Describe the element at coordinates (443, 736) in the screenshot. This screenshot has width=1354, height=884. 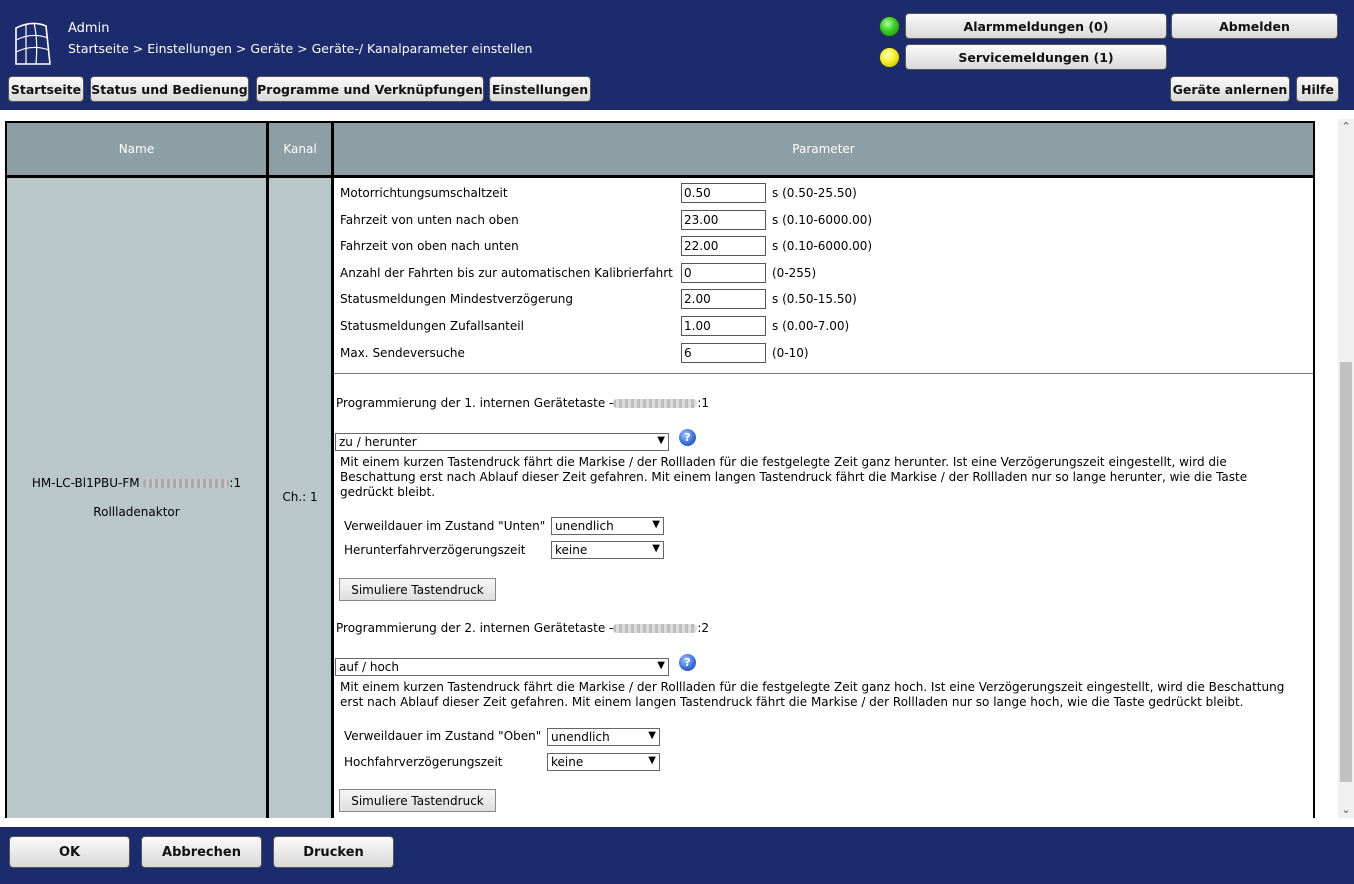
I see `key2-dwell-label: Verweildauer im Zustand "Oben"` at that location.